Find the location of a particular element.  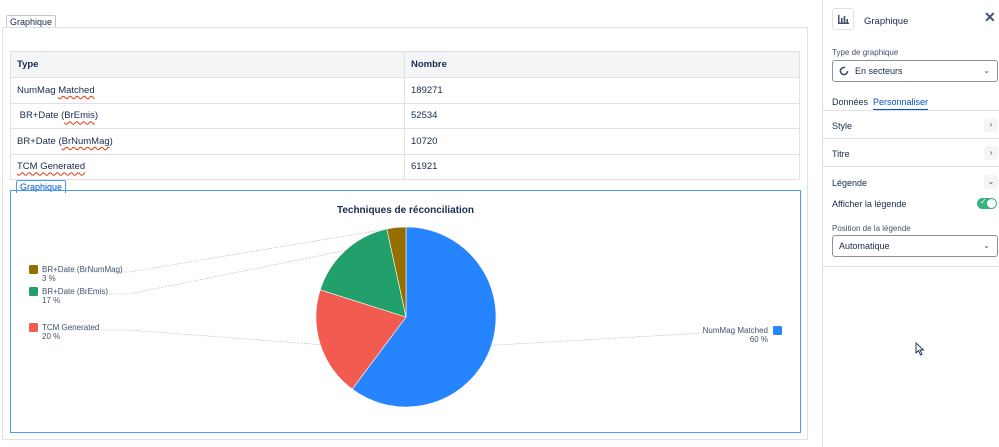

section-titre-label: Titre is located at coordinates (841, 154).